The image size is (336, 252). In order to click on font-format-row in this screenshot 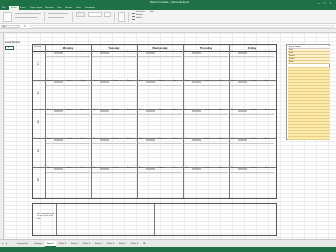, I will do `click(26, 17)`.